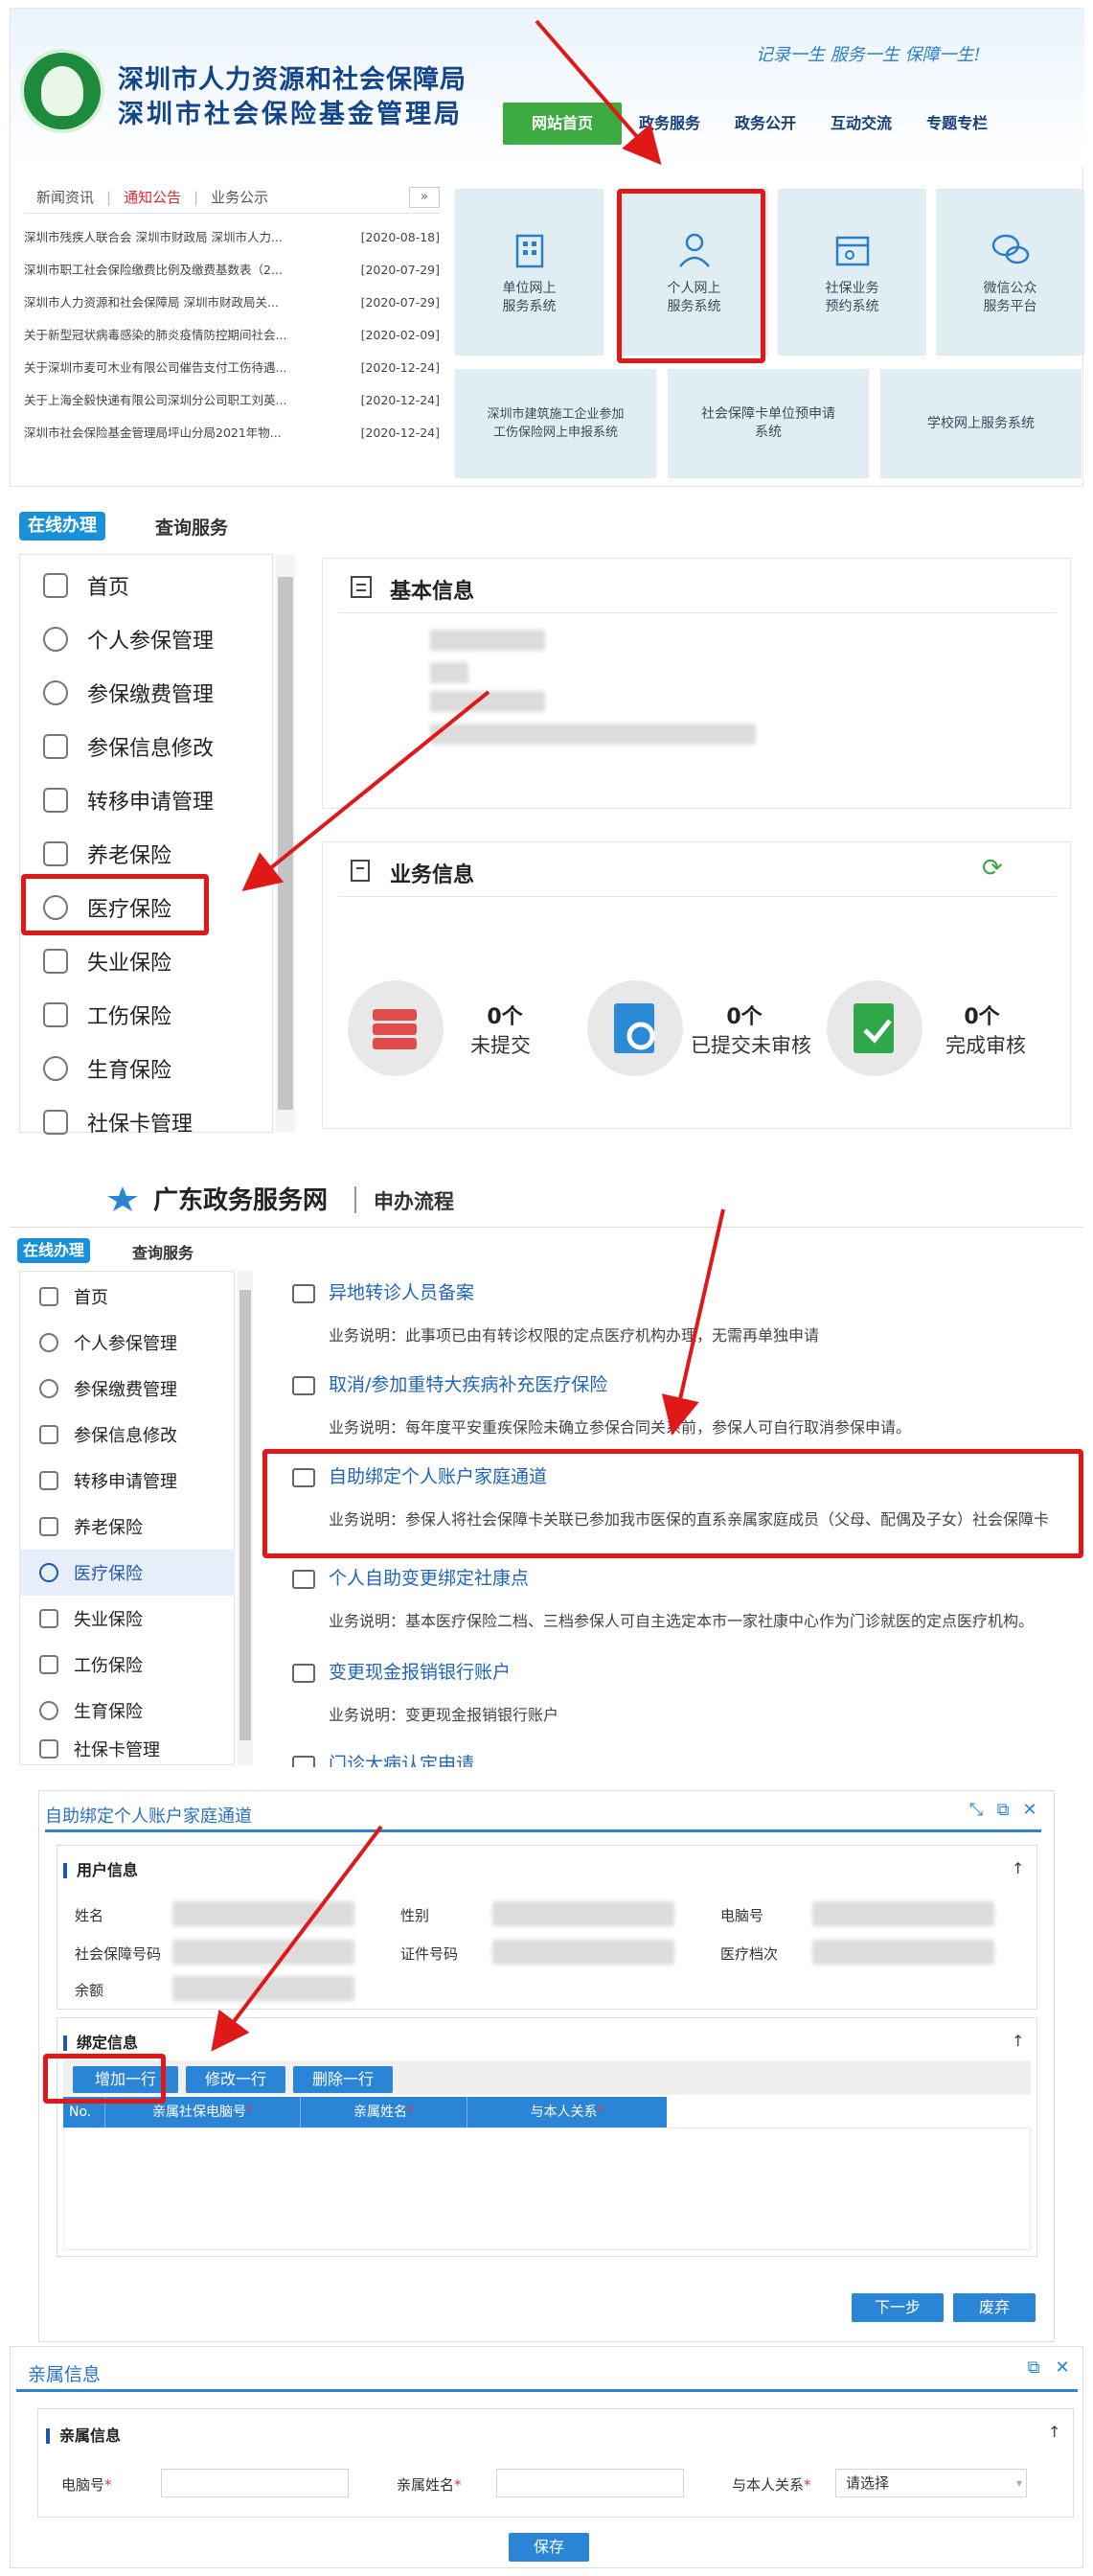  Describe the element at coordinates (992, 868) in the screenshot. I see `refresh-icon: ⟳` at that location.